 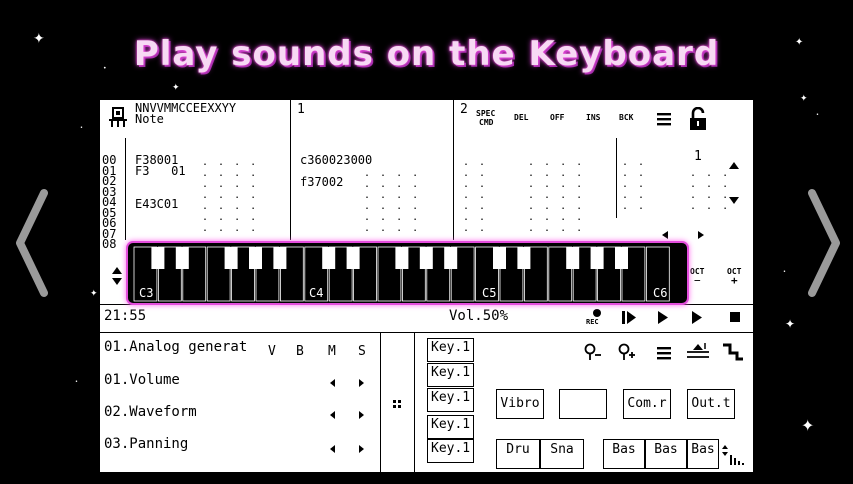 What do you see at coordinates (300, 351) in the screenshot?
I see `column-b: B` at bounding box center [300, 351].